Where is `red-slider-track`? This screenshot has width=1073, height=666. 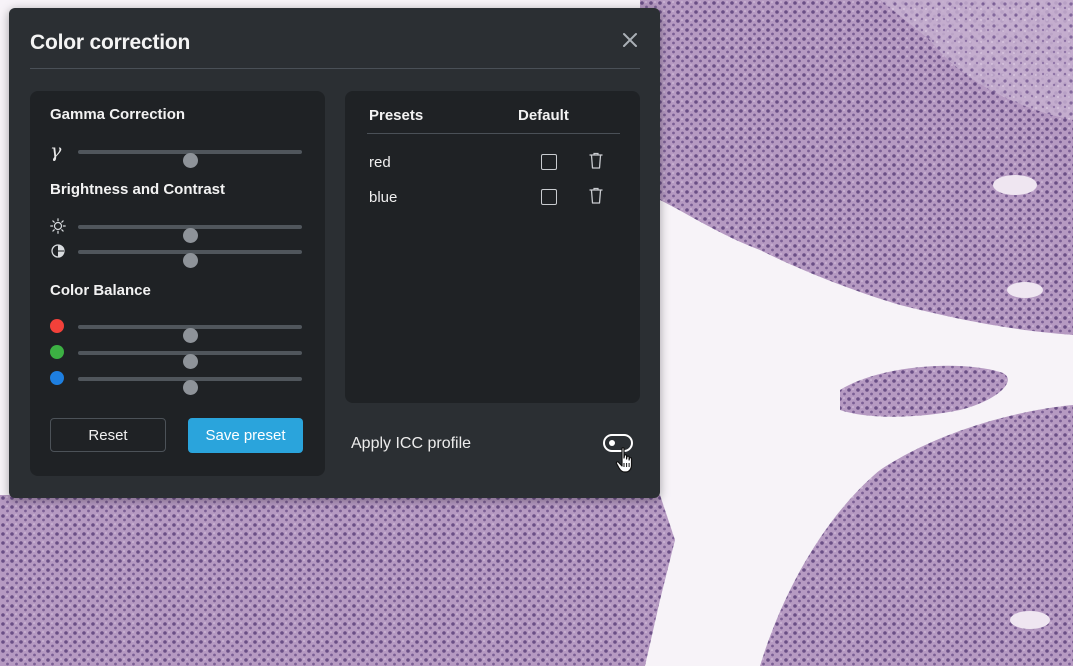
red-slider-track is located at coordinates (190, 334).